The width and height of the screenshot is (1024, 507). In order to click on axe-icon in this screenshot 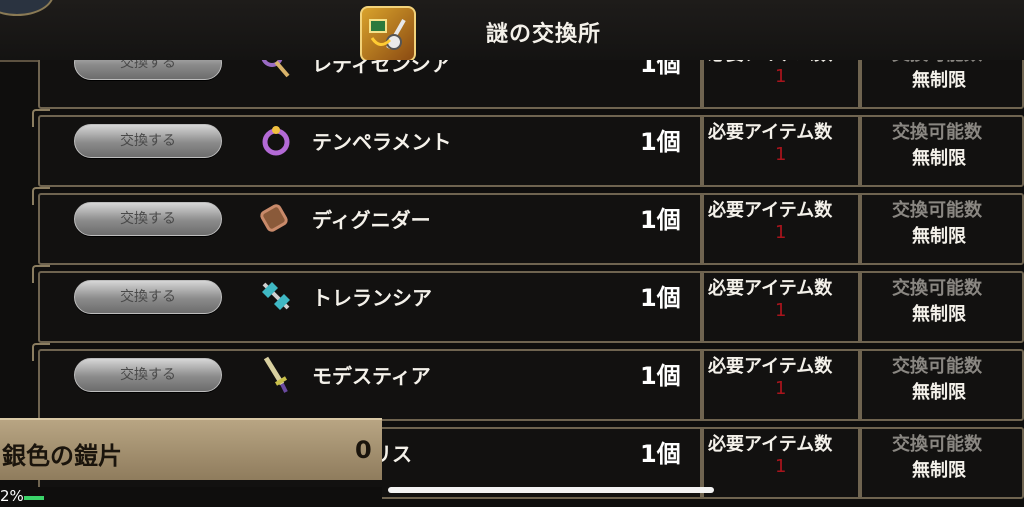, I will do `click(276, 296)`.